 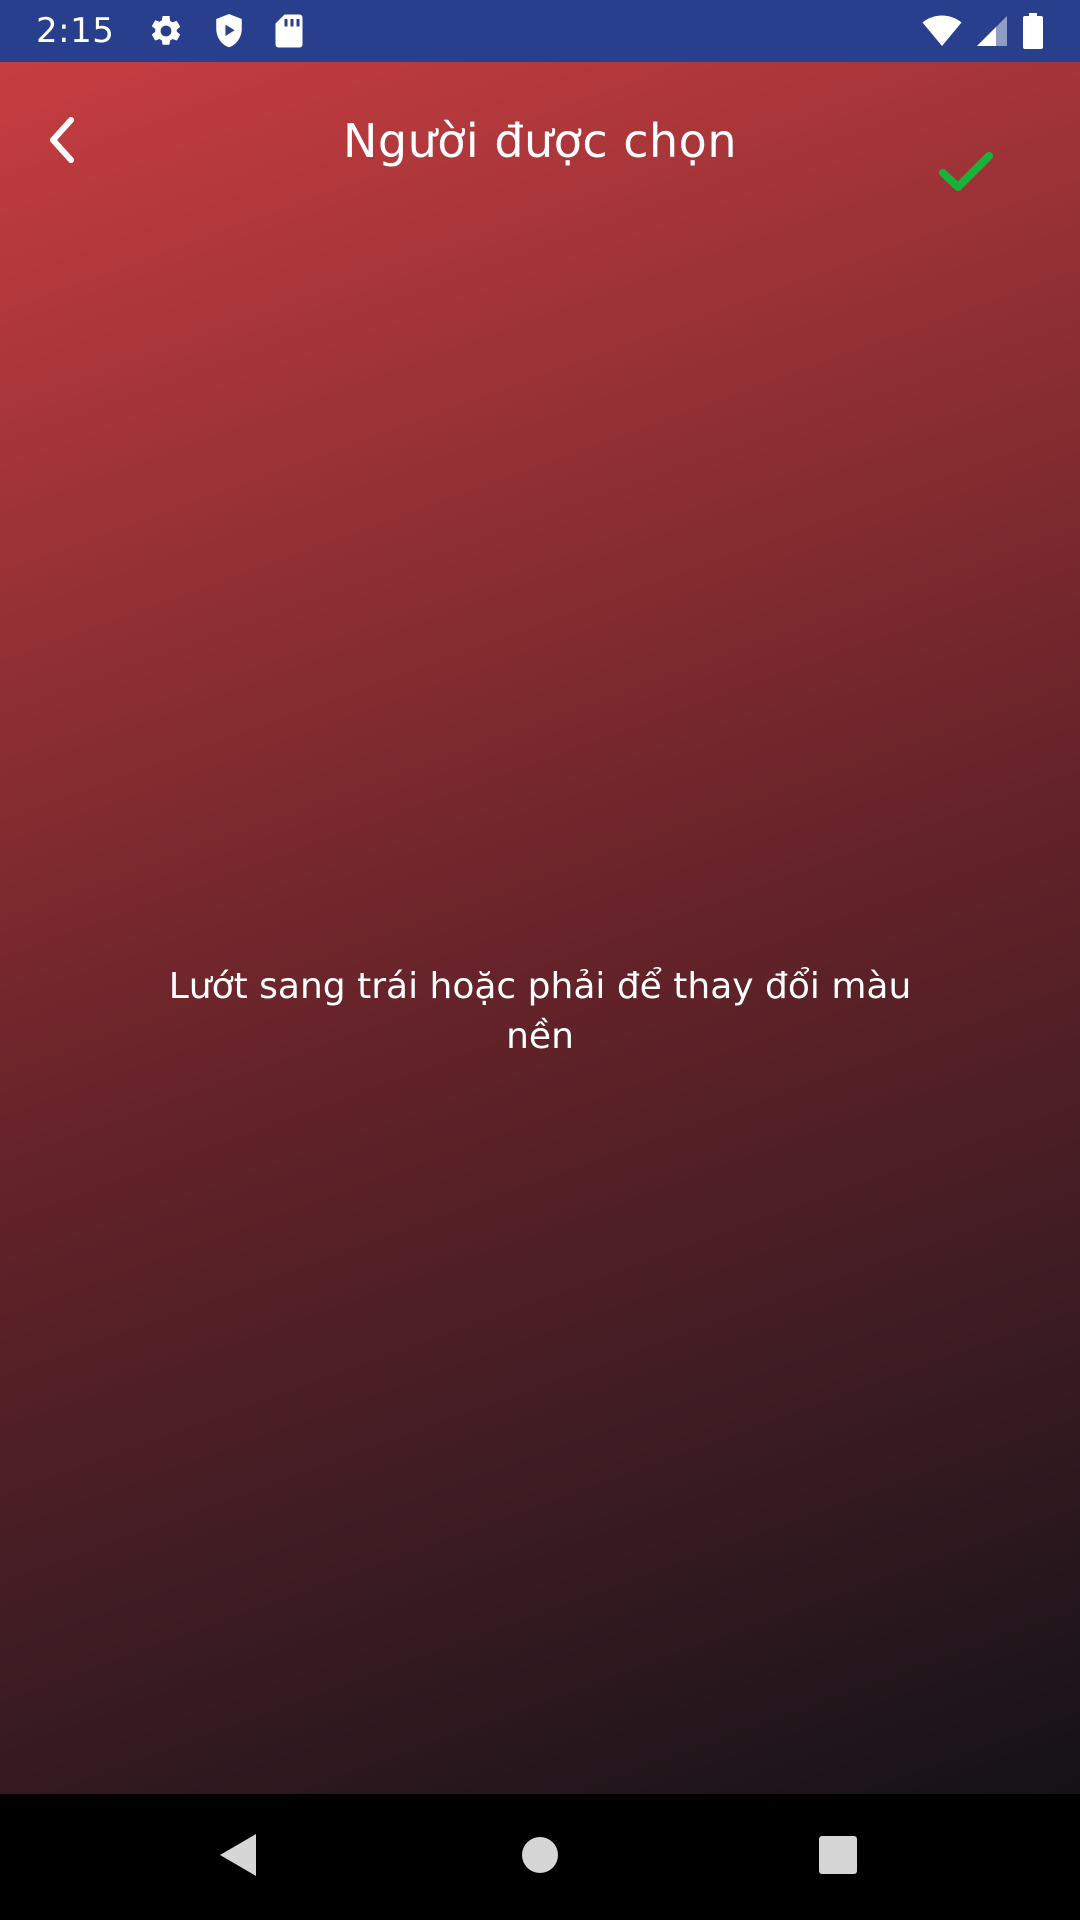 I want to click on status-notification-icons, so click(x=226, y=31).